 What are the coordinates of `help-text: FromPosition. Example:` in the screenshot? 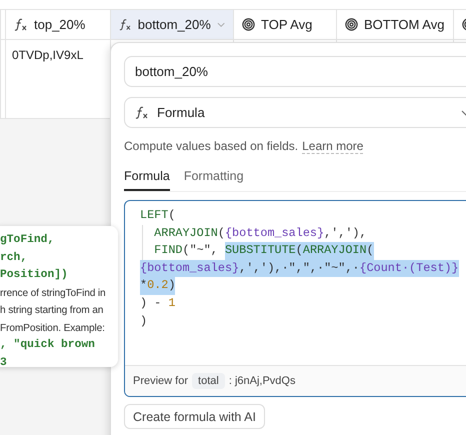 It's located at (53, 329).